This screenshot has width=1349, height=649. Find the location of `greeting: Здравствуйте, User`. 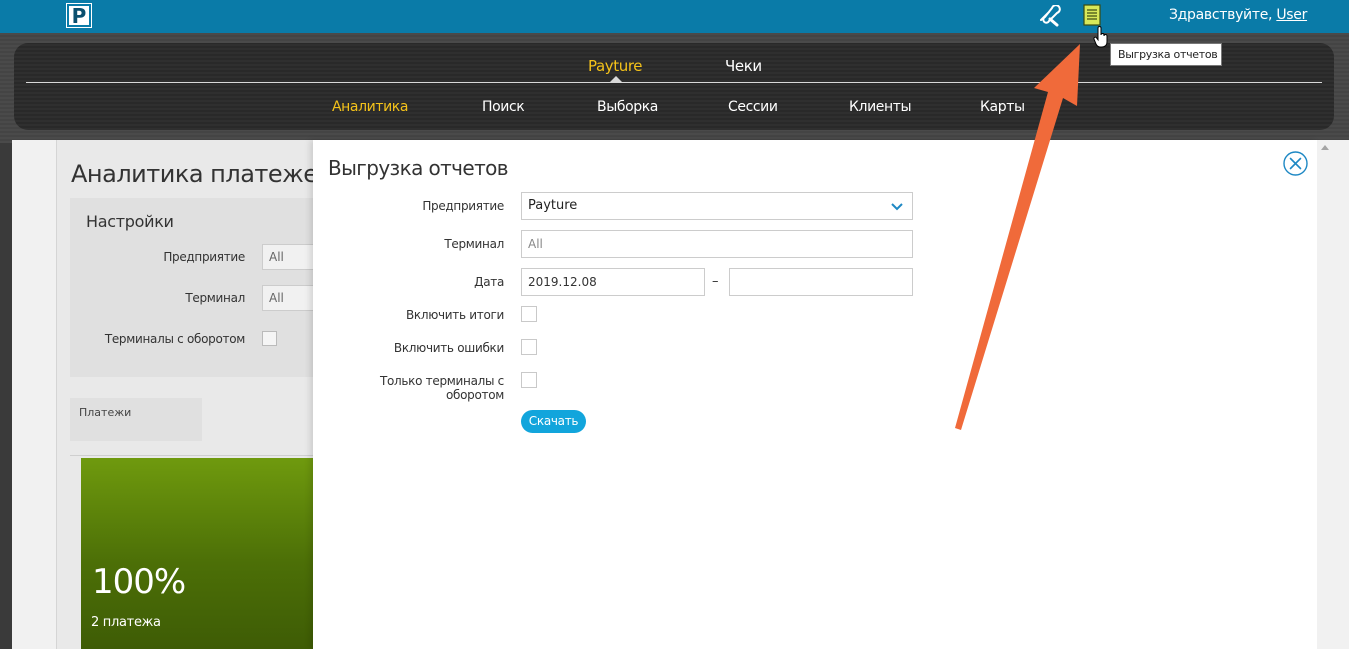

greeting: Здравствуйте, User is located at coordinates (1238, 15).